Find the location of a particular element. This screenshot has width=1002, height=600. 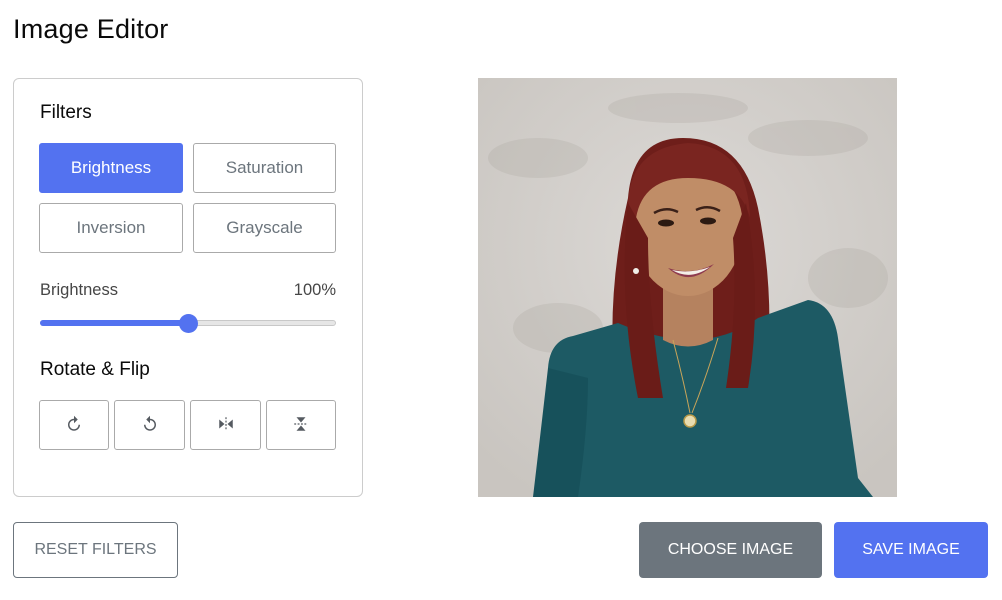

rotate-left-icon is located at coordinates (74, 425).